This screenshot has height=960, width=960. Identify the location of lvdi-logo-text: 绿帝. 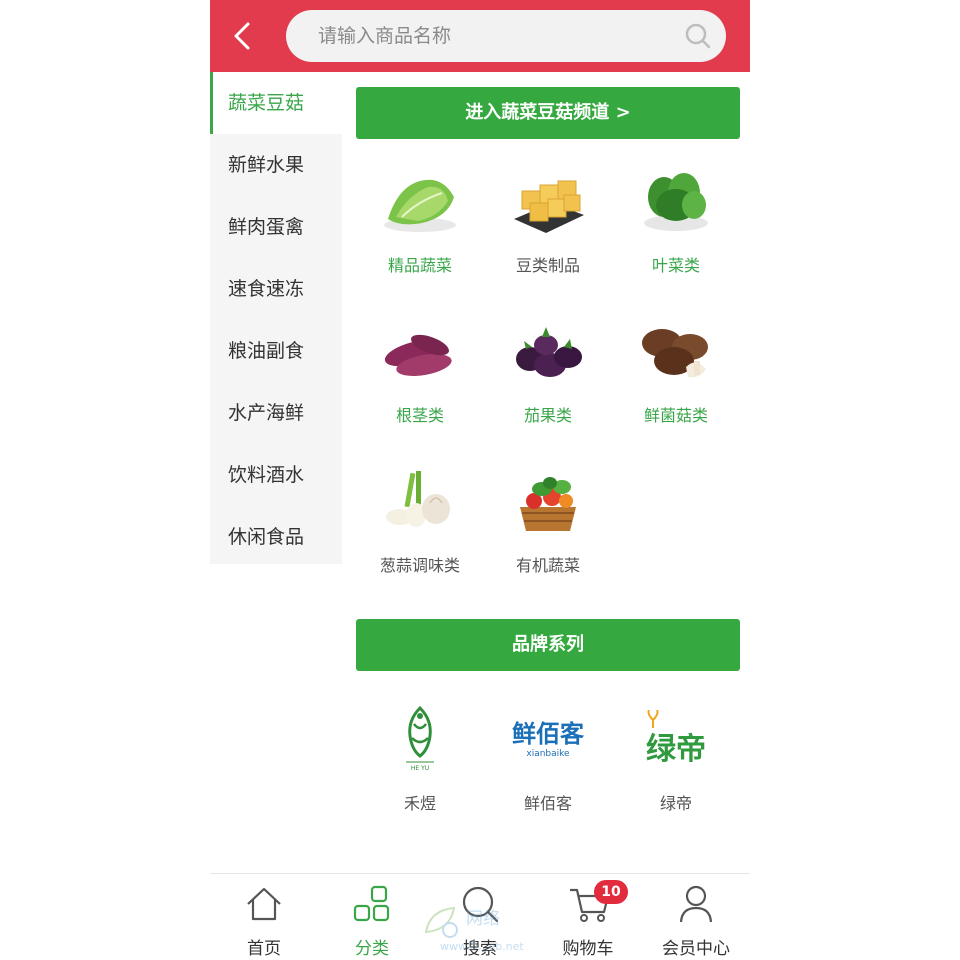
(676, 749).